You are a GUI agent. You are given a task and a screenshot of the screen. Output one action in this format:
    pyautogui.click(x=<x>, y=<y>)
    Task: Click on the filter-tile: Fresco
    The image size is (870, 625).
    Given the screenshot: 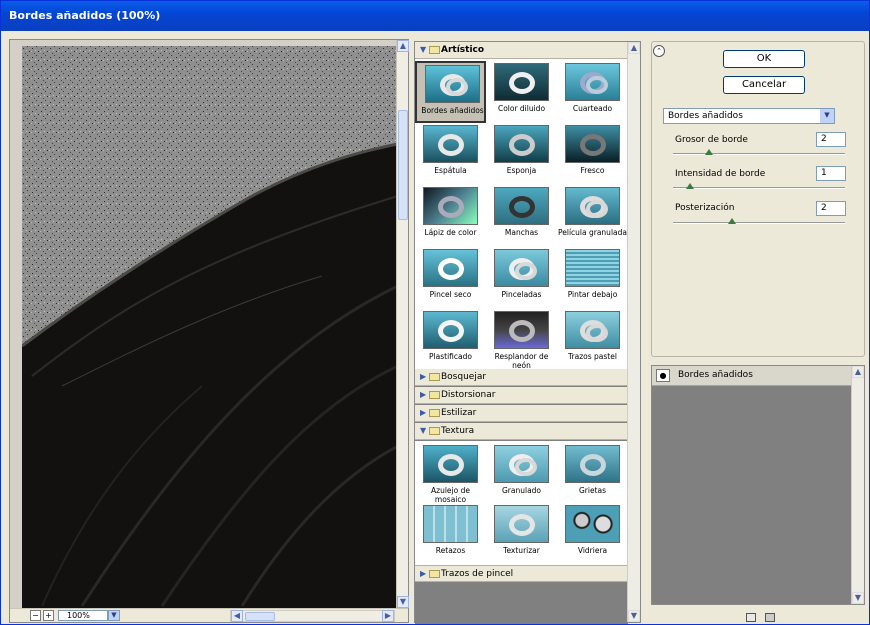 What is the action you would take?
    pyautogui.click(x=592, y=154)
    